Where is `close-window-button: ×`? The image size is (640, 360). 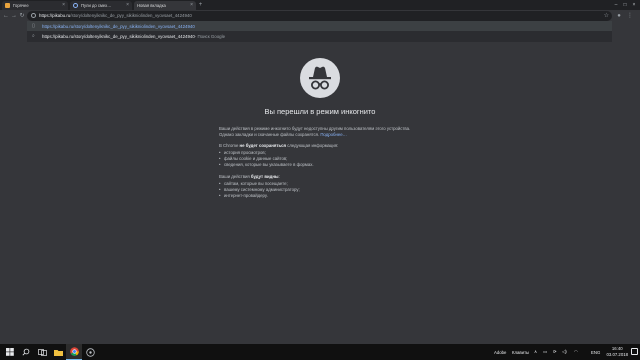
close-window-button: × is located at coordinates (634, 5).